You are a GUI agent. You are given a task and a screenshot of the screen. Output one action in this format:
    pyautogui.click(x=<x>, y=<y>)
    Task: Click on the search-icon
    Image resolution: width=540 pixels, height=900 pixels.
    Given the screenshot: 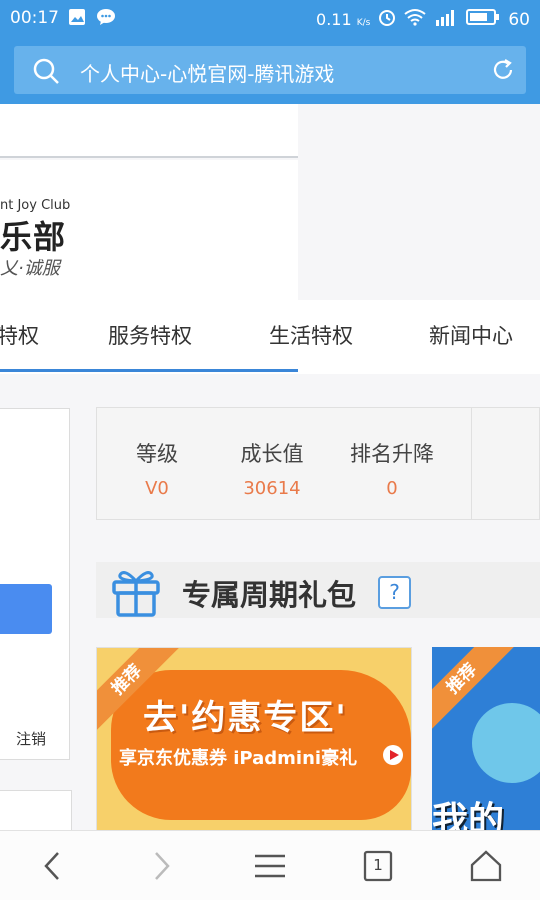 What is the action you would take?
    pyautogui.click(x=46, y=73)
    